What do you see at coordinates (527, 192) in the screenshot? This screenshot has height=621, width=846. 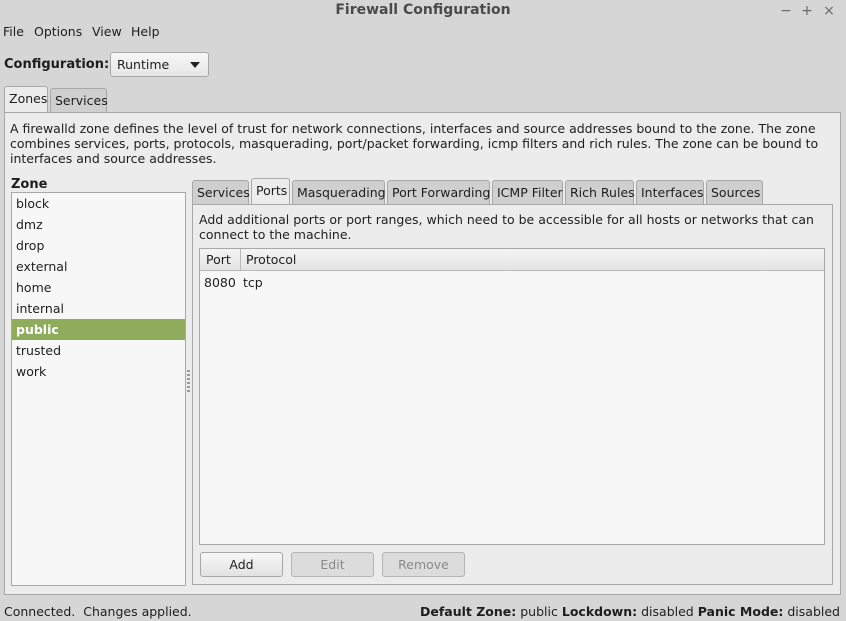 I see `tab-icmp-filter: ICMP Filter` at bounding box center [527, 192].